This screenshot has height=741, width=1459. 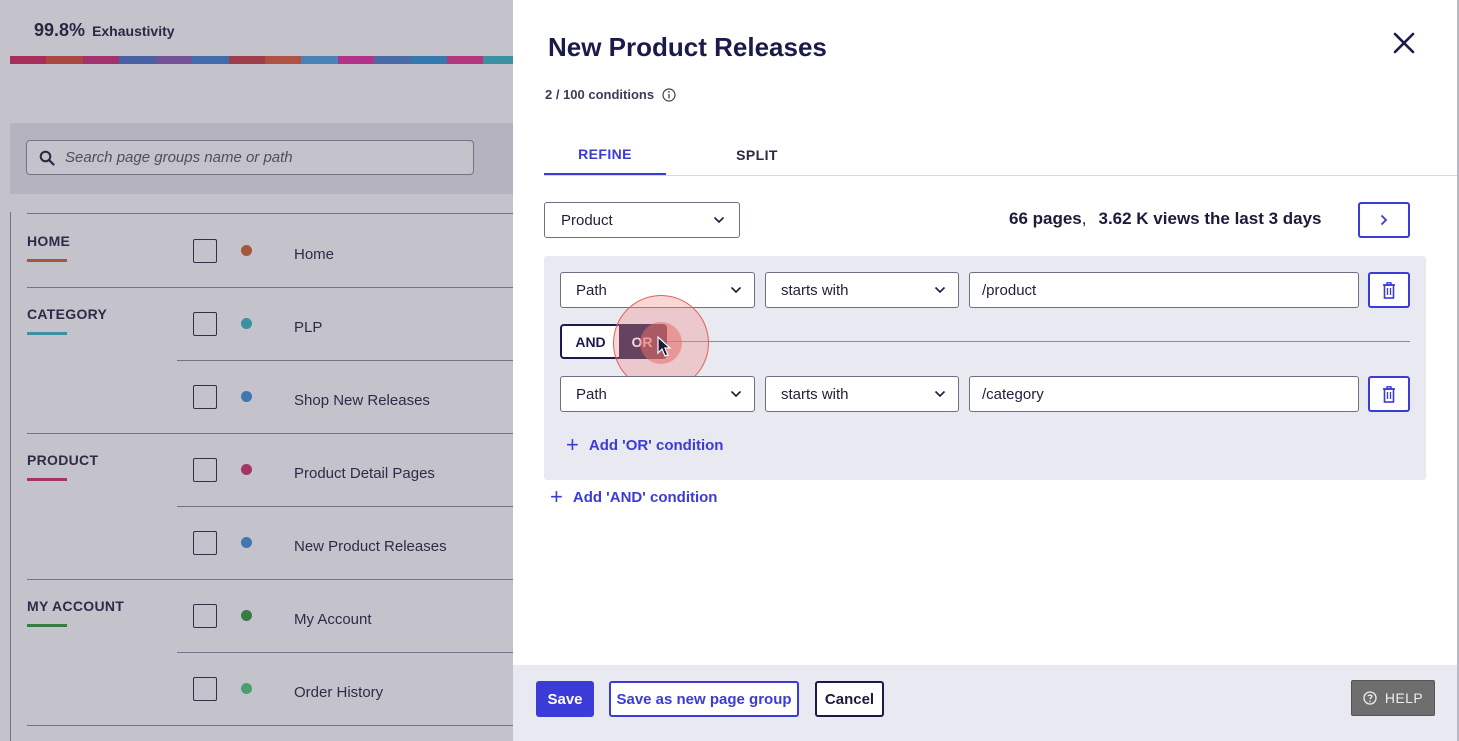 I want to click on panel-title: New Product Releases, so click(x=687, y=47).